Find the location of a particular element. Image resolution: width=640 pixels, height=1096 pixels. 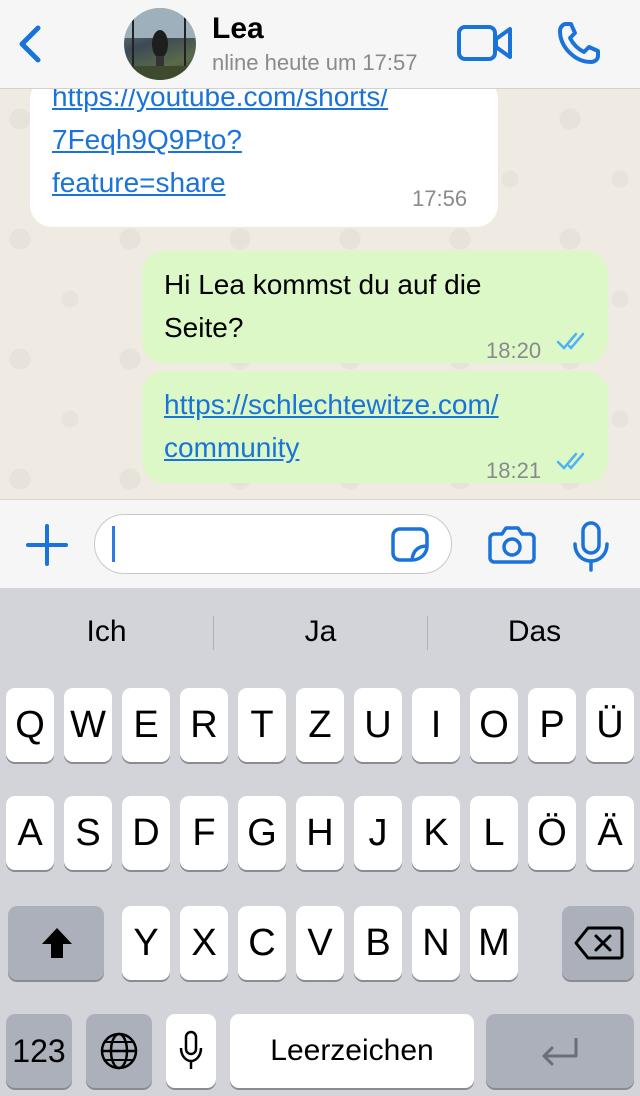

plus-icon is located at coordinates (47, 545).